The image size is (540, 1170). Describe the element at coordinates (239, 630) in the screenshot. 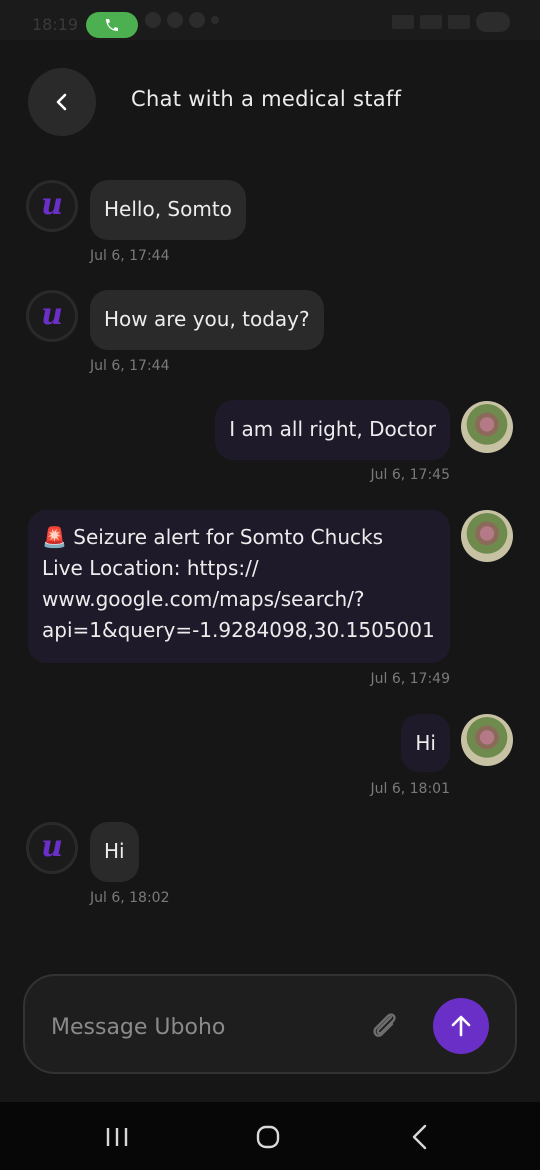

I see `location-link: api=1&query=-1.9284098,30.1505001` at that location.